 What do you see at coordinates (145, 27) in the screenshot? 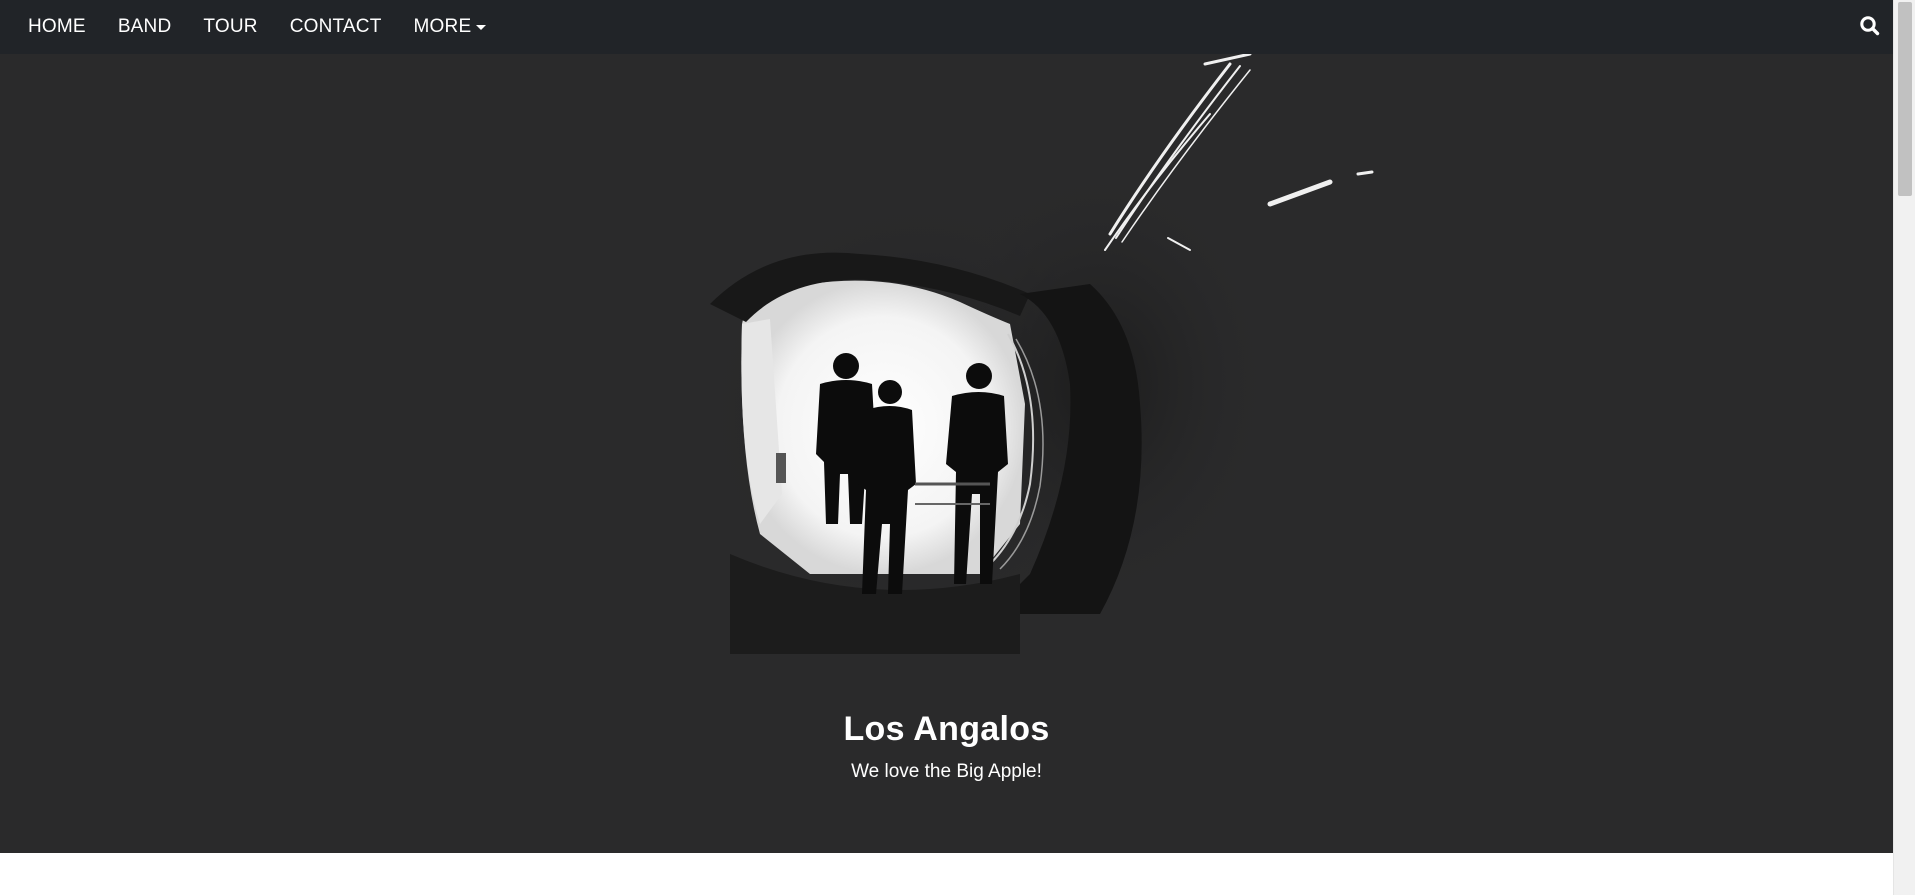
I see `nav-band-link: BAND` at bounding box center [145, 27].